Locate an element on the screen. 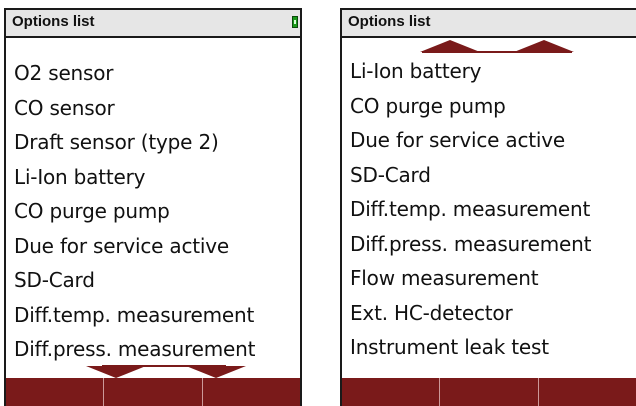 This screenshot has width=636, height=406. list-item: Draft sensor (type 2) is located at coordinates (153, 142).